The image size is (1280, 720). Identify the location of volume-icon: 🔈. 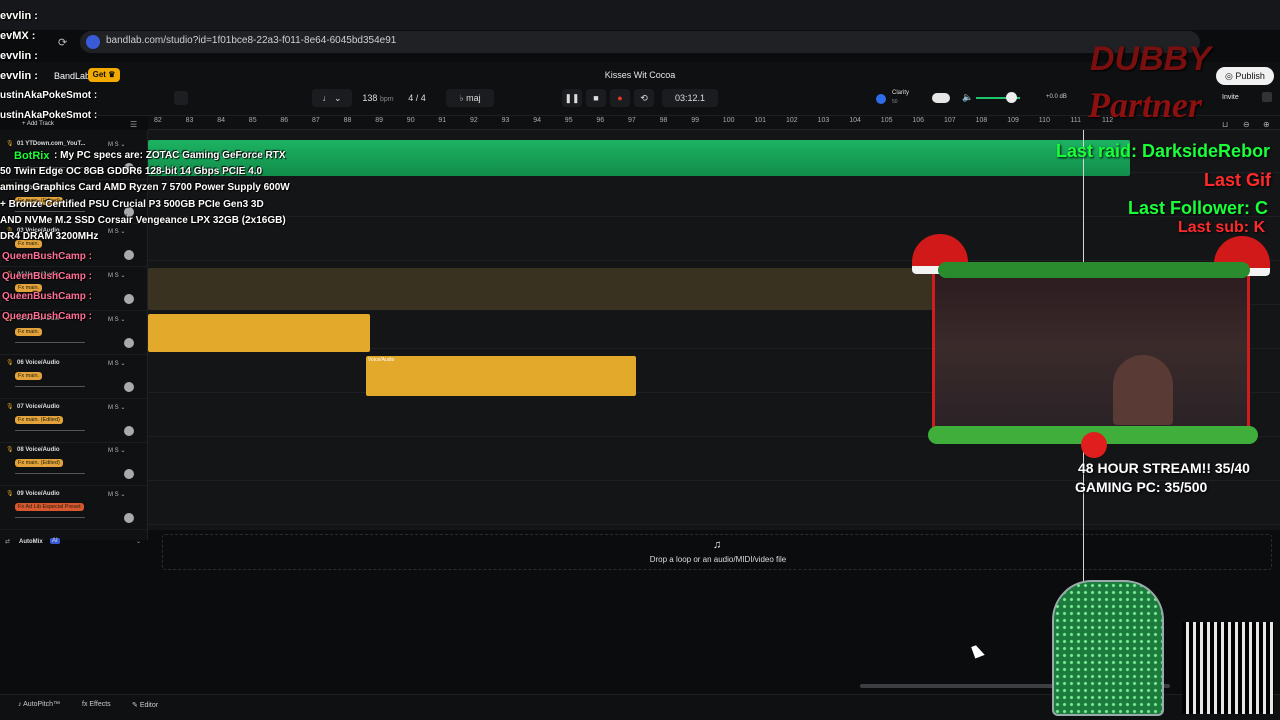
(967, 97).